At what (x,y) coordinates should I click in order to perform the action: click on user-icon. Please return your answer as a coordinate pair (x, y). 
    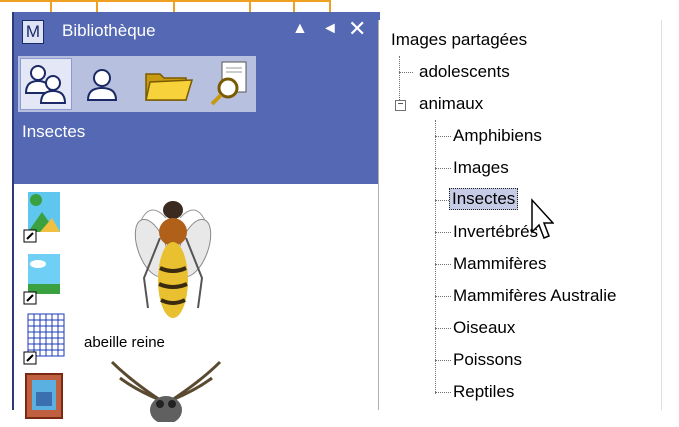
    Looking at the image, I should click on (102, 85).